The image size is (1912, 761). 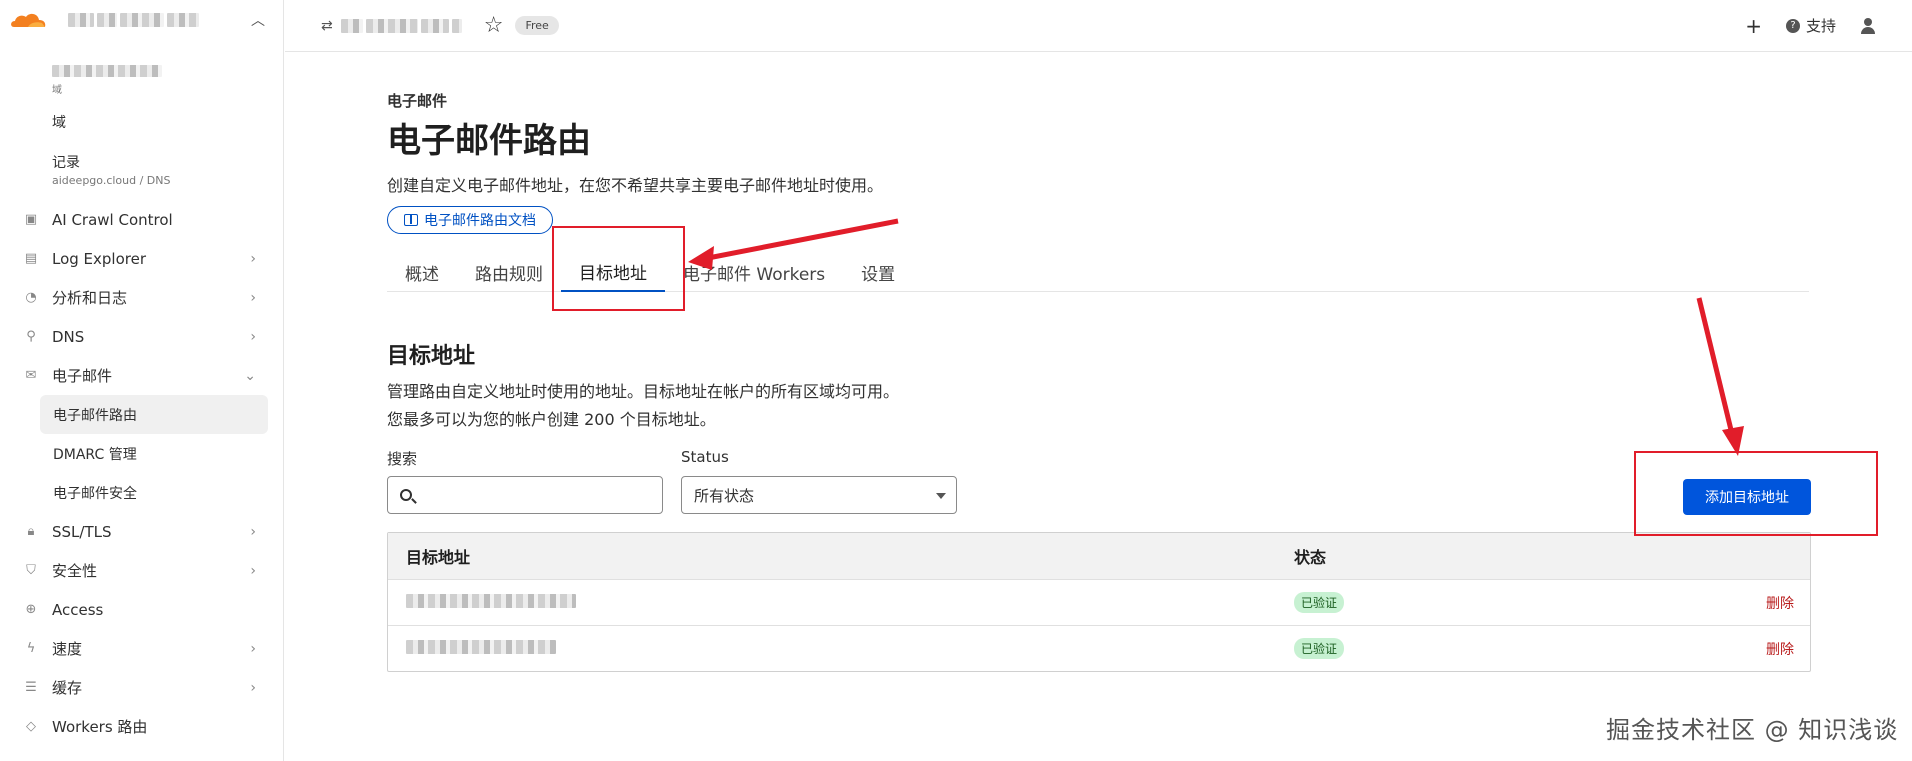 What do you see at coordinates (142, 609) in the screenshot?
I see `sidebar-item-access: ⊕ Access` at bounding box center [142, 609].